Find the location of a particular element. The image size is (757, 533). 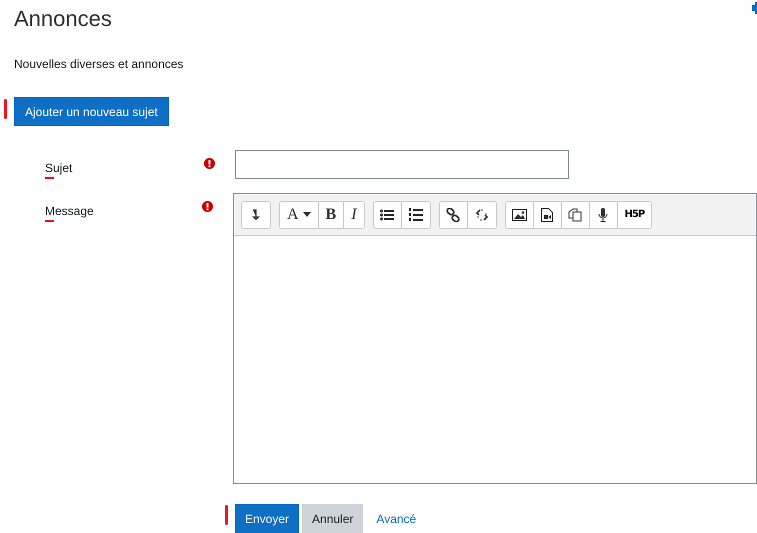

microphone-icon is located at coordinates (603, 215).